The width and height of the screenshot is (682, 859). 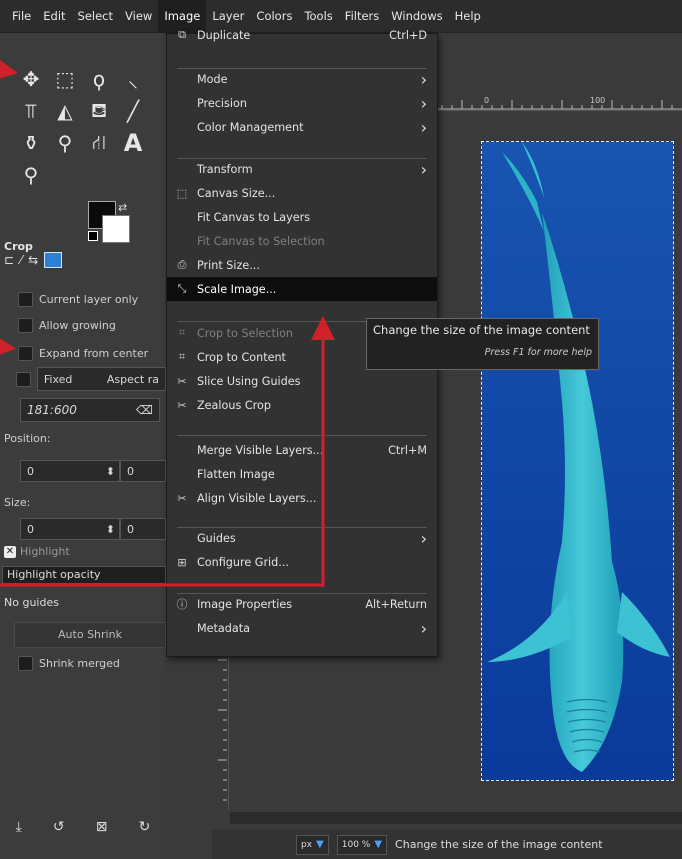 What do you see at coordinates (90, 410) in the screenshot?
I see `ratio-field: 181:600 ⌫` at bounding box center [90, 410].